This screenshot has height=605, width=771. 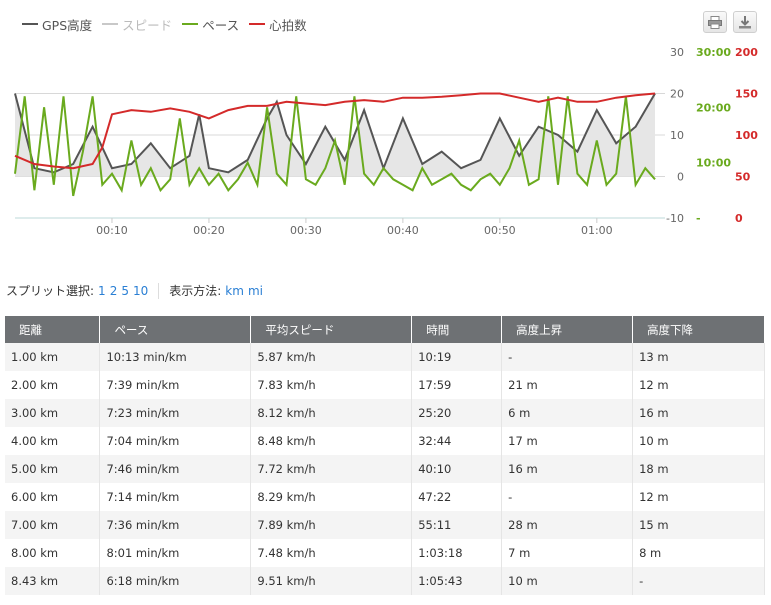 I want to click on download-button, so click(x=745, y=22).